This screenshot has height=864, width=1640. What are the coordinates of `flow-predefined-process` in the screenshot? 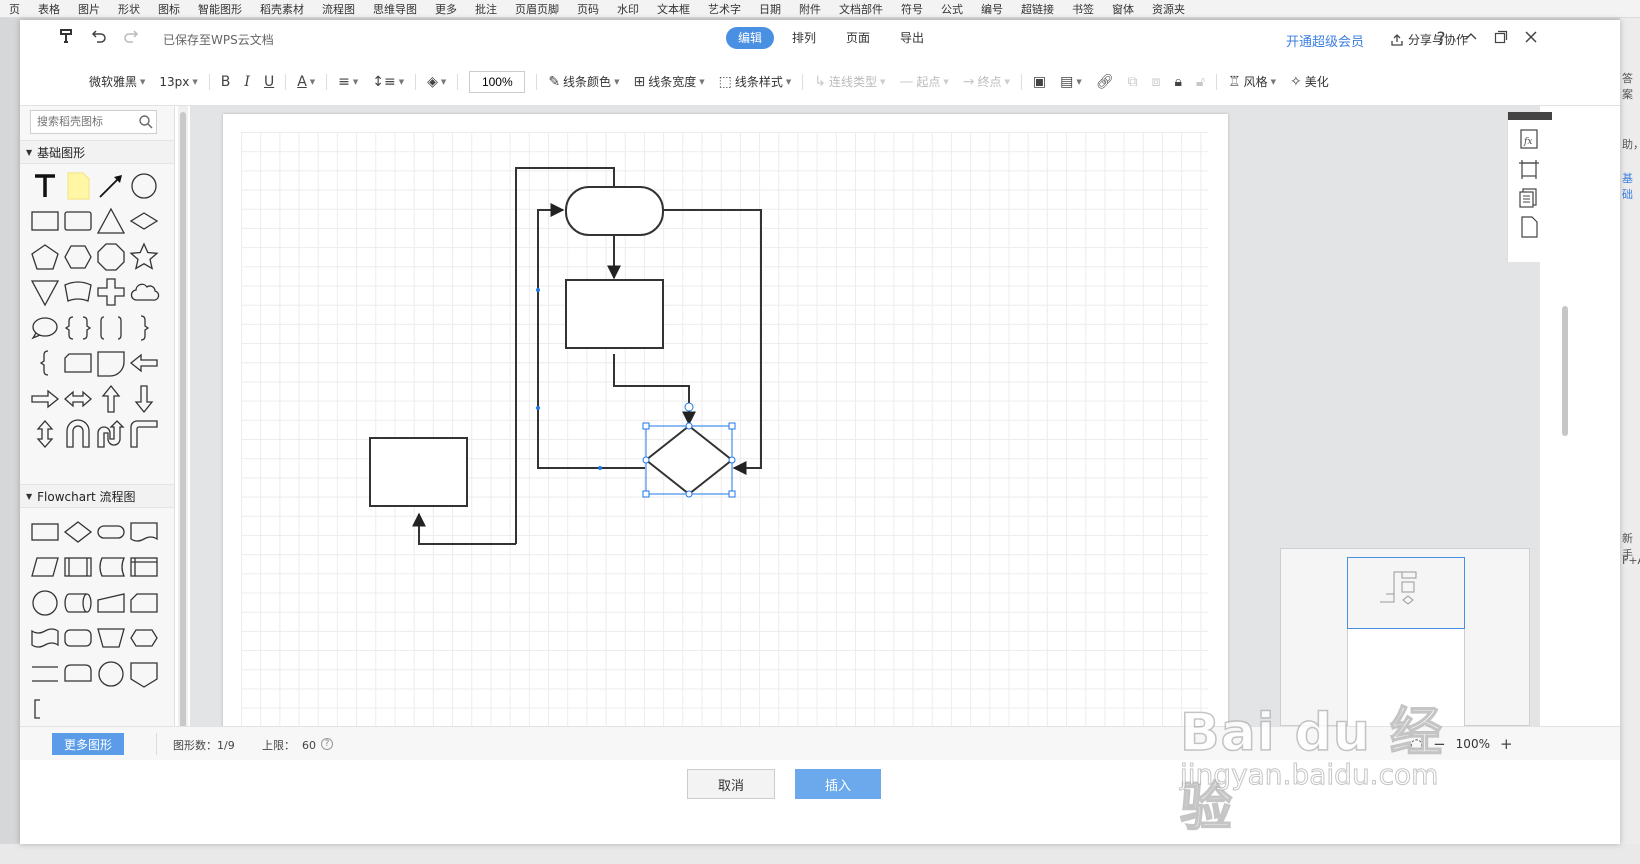 It's located at (77, 568).